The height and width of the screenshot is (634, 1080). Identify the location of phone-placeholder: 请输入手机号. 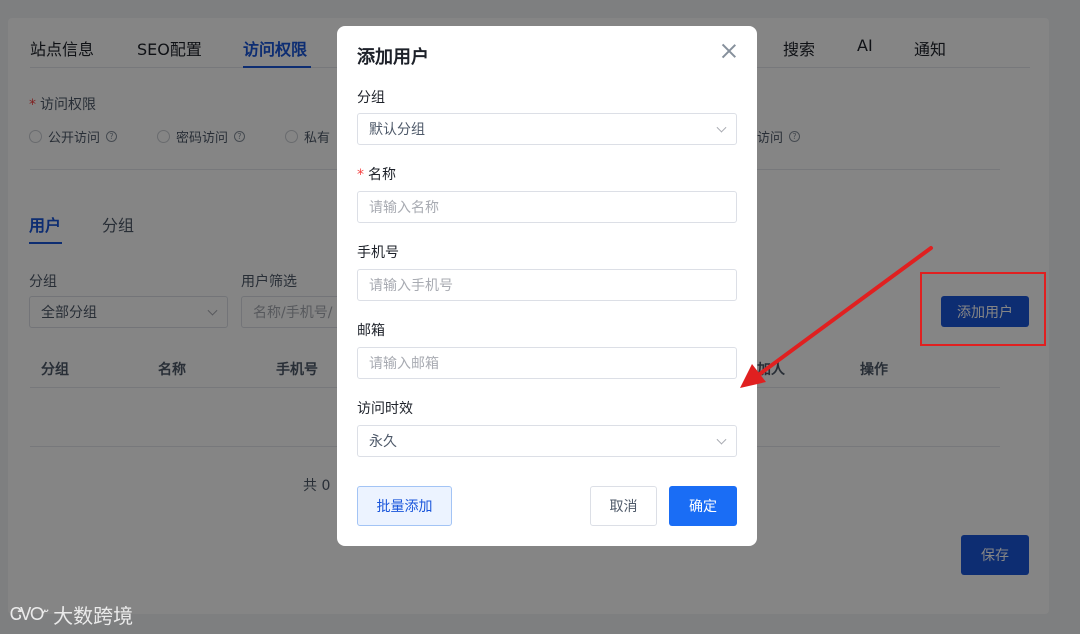
(411, 286).